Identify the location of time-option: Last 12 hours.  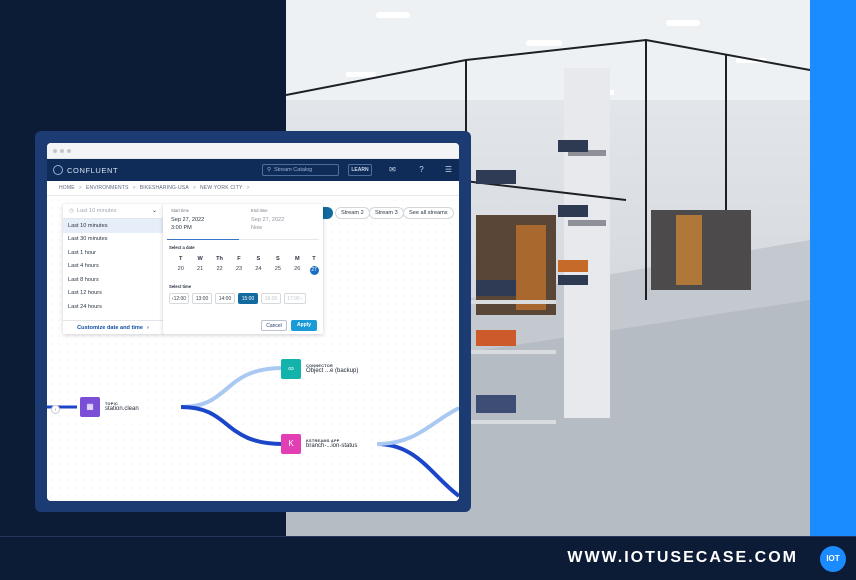
(113, 294).